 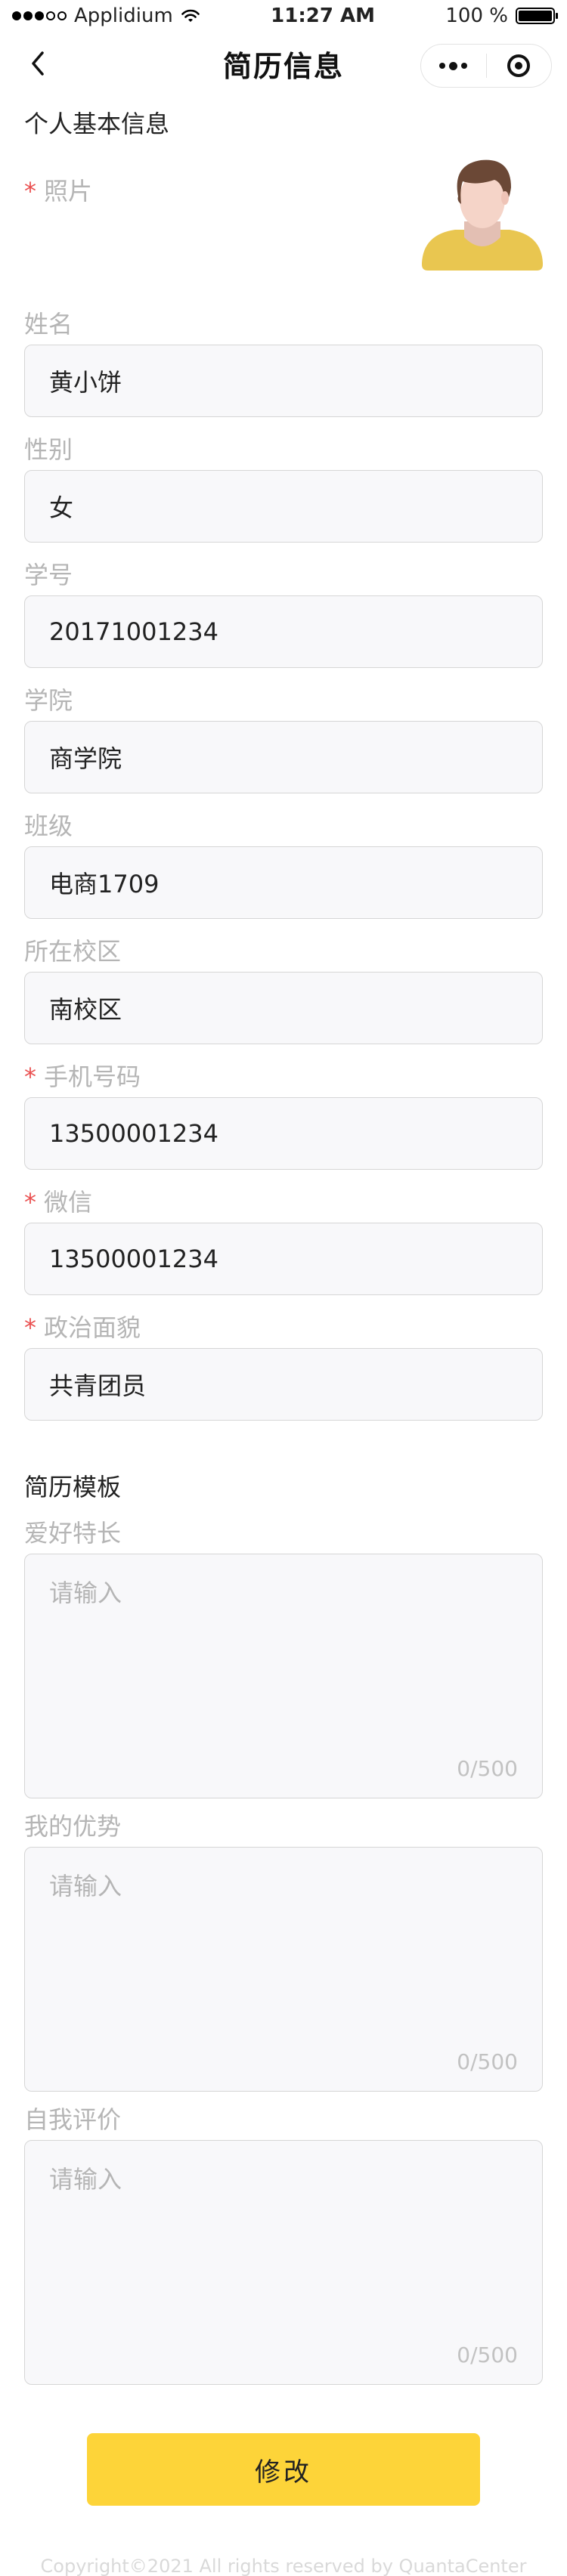 I want to click on status-left: Applidium, so click(x=106, y=16).